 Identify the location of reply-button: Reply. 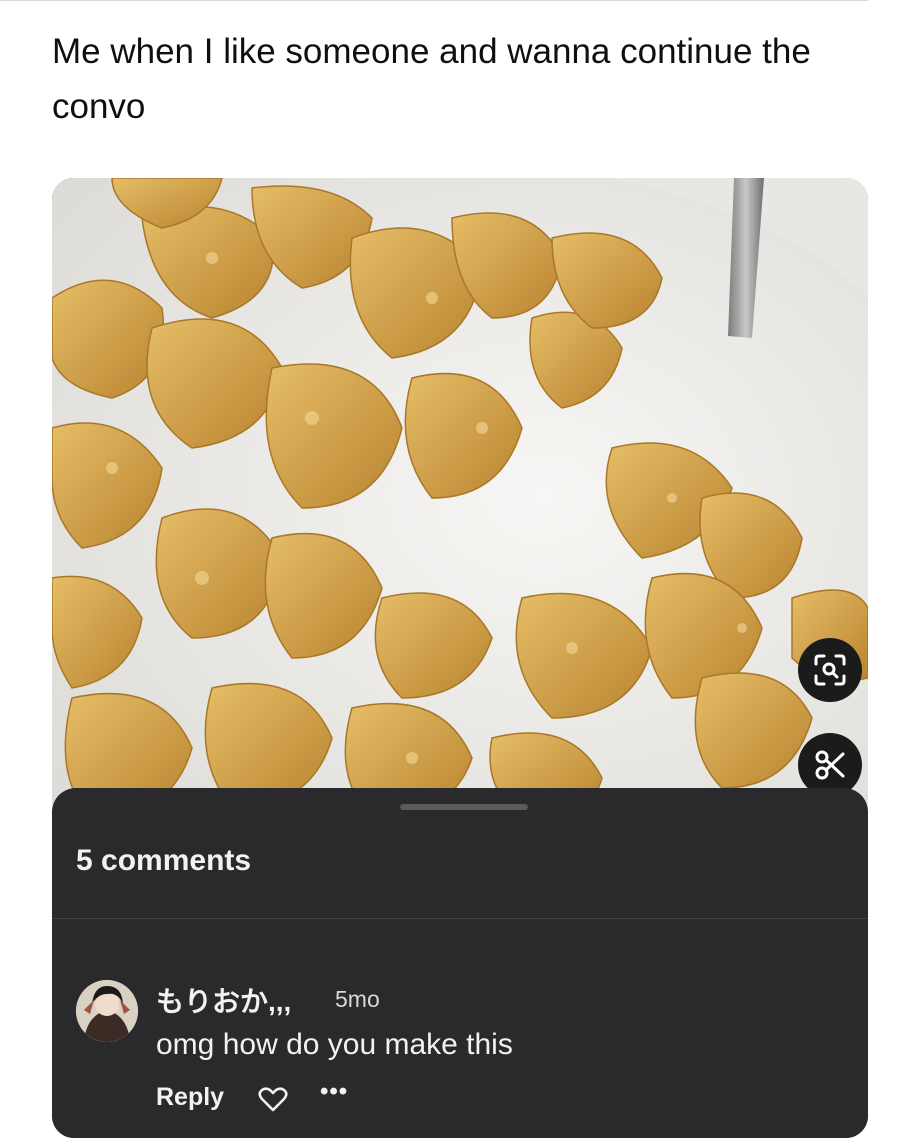
(190, 1097).